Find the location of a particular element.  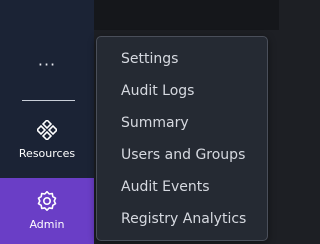

sidebar-item-resources: Resources is located at coordinates (47, 140).